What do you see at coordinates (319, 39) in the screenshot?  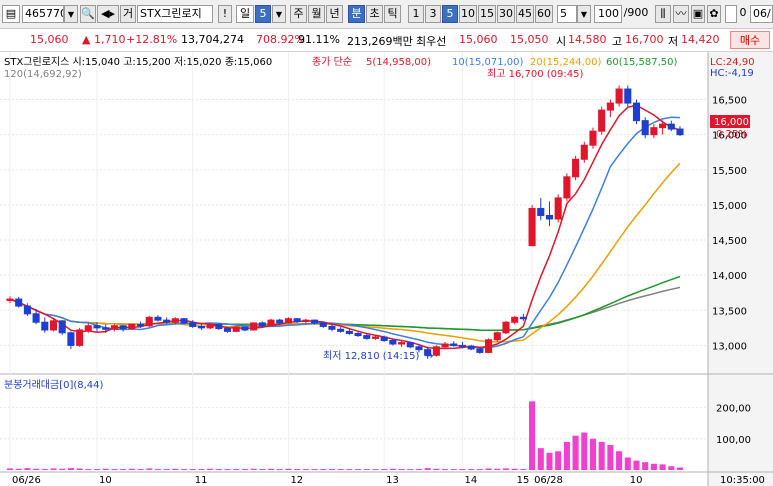 I see `ratio: 91.11%` at bounding box center [319, 39].